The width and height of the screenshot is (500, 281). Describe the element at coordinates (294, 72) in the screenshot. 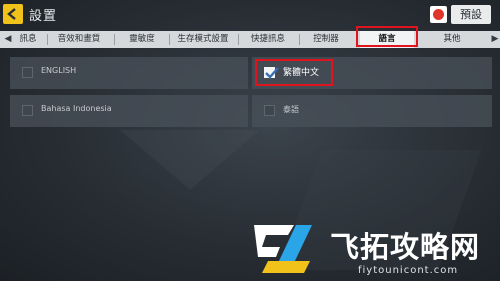

I see `selection-highlight-frame` at that location.